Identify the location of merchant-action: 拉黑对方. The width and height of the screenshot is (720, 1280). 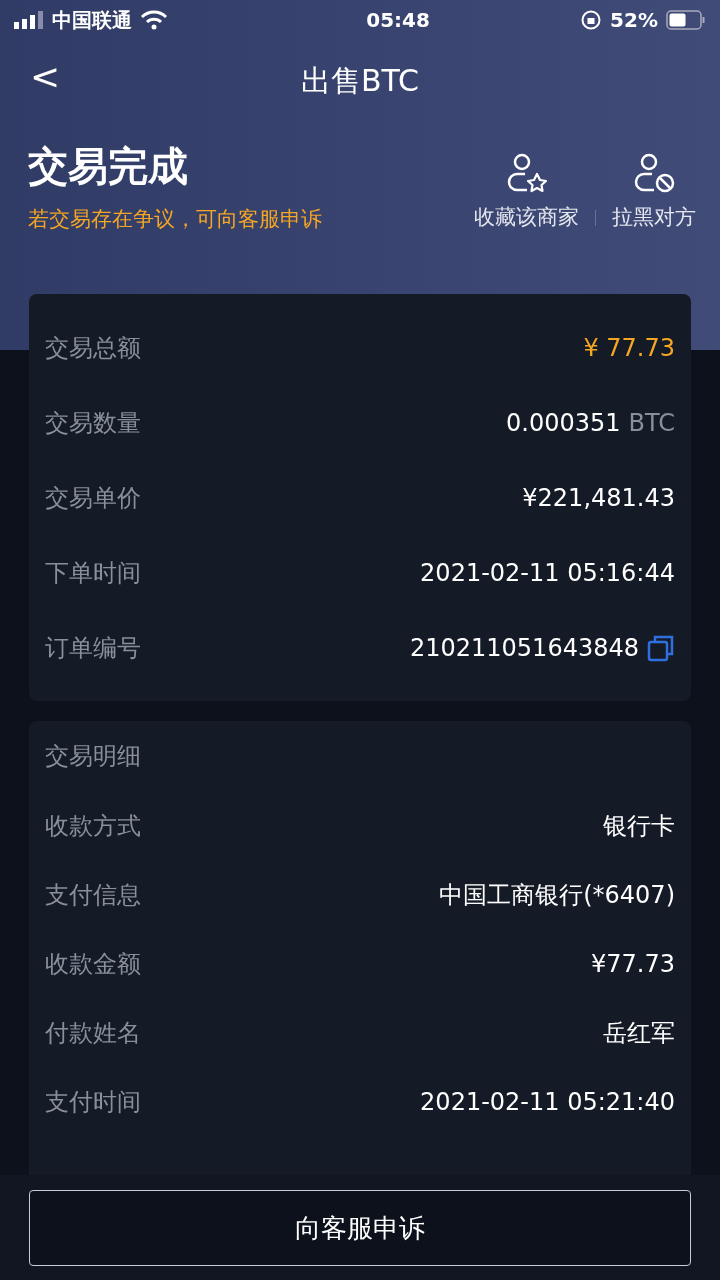
(654, 193).